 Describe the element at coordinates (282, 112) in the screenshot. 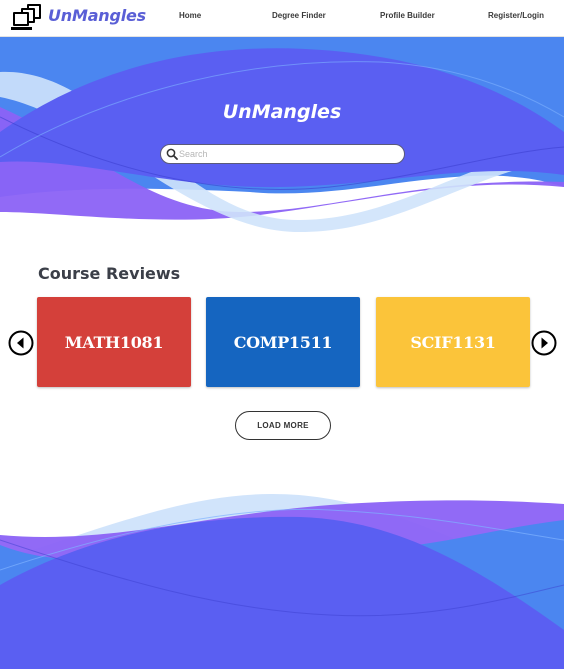

I see `hero-title: UnMangles` at that location.